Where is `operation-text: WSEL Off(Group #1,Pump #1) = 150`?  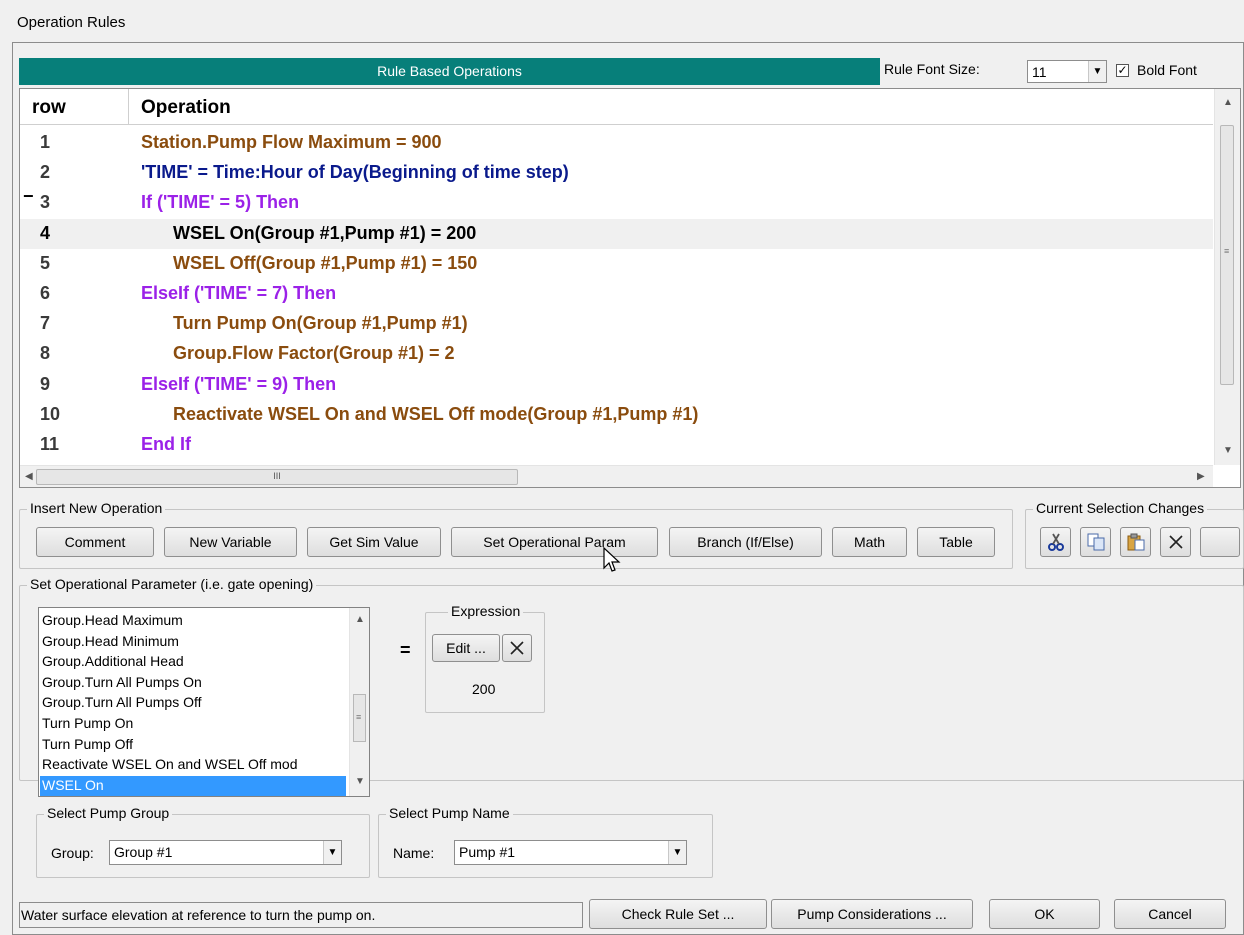 operation-text: WSEL Off(Group #1,Pump #1) = 150 is located at coordinates (325, 262).